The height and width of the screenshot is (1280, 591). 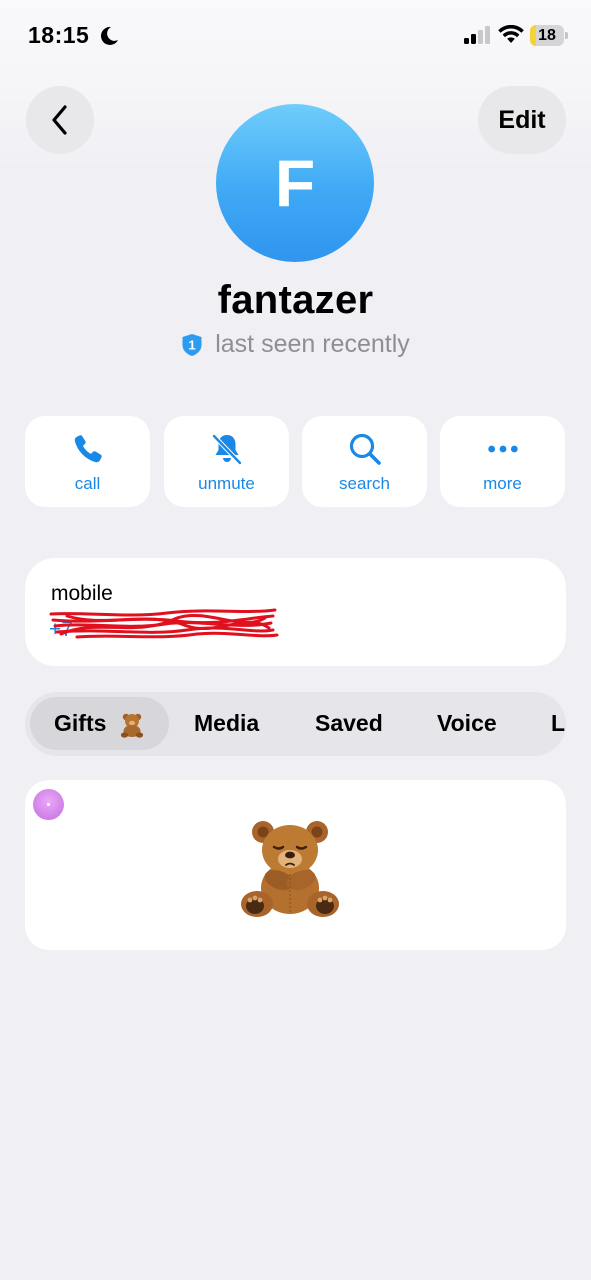 What do you see at coordinates (349, 723) in the screenshot?
I see `tab-saved: Saved` at bounding box center [349, 723].